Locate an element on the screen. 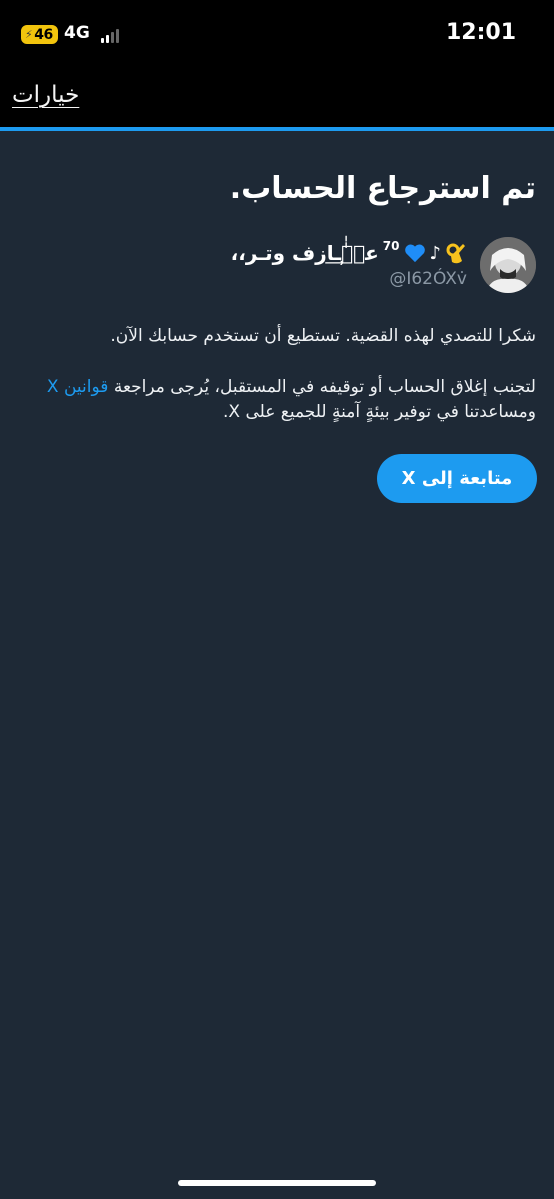  continue-to-x-button: متابعة إلى X is located at coordinates (457, 478).